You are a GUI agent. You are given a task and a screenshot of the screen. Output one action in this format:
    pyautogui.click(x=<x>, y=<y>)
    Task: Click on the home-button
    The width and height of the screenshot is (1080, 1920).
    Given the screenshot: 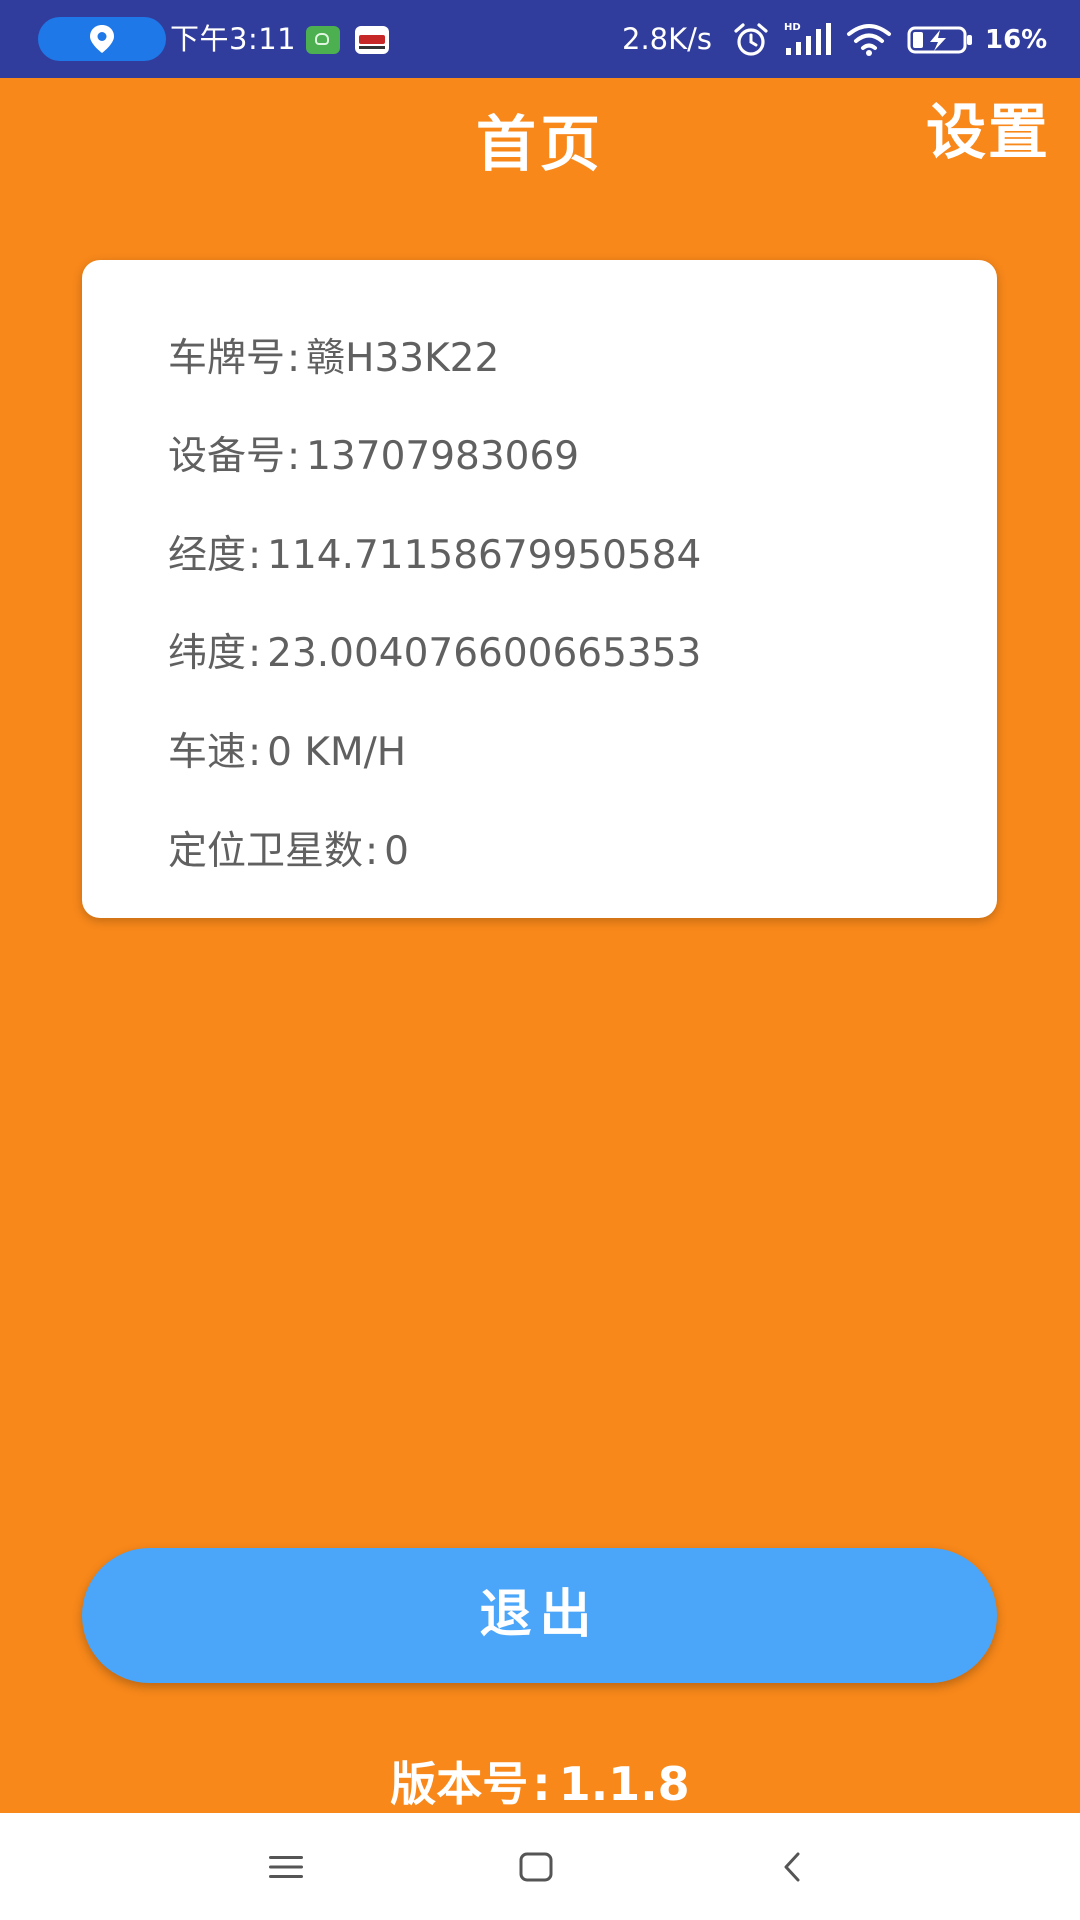 What is the action you would take?
    pyautogui.click(x=536, y=1866)
    